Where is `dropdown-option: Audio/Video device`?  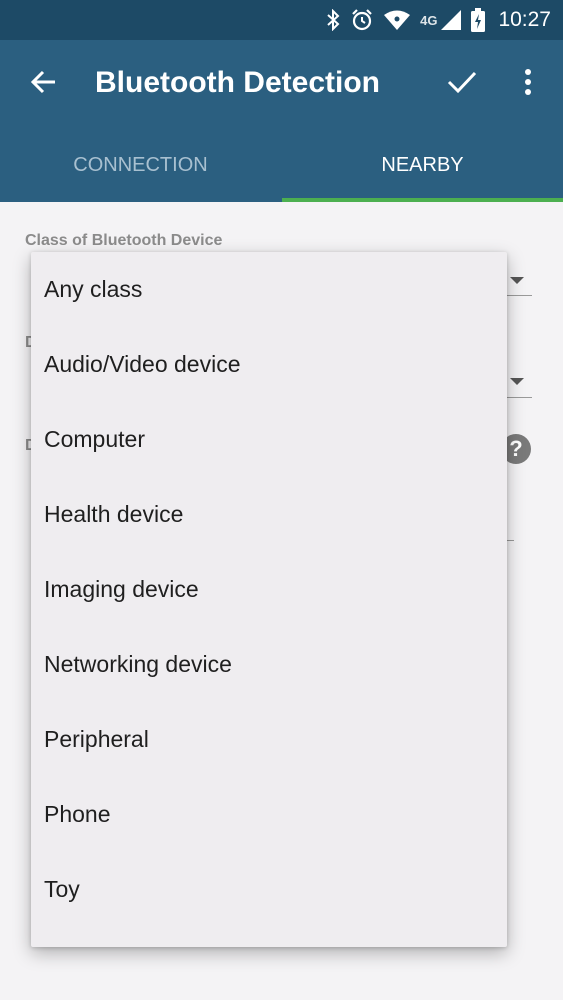 dropdown-option: Audio/Video device is located at coordinates (269, 364).